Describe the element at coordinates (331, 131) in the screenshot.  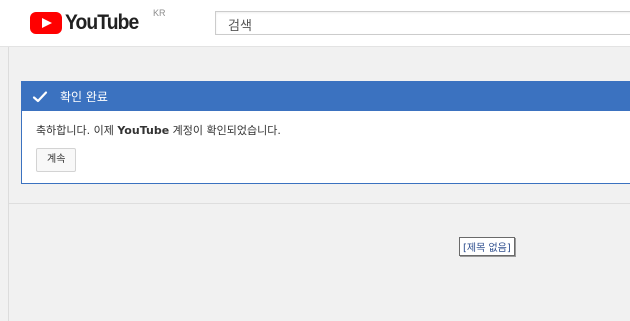
I see `alert-message: 축하합니다. 이제 YouTube 계정이 확인되었습니다.` at that location.